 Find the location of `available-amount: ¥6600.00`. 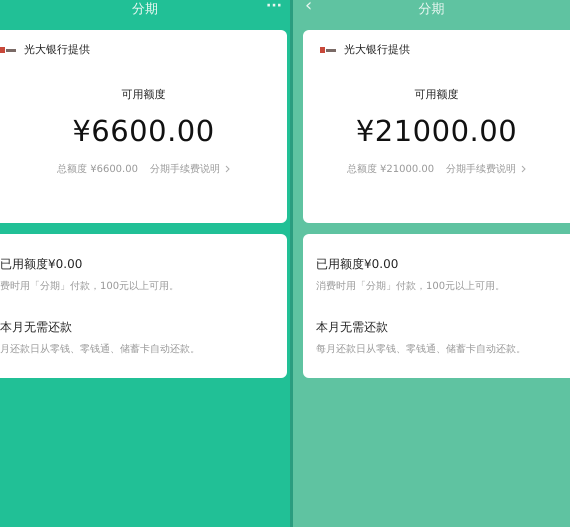

available-amount: ¥6600.00 is located at coordinates (143, 131).